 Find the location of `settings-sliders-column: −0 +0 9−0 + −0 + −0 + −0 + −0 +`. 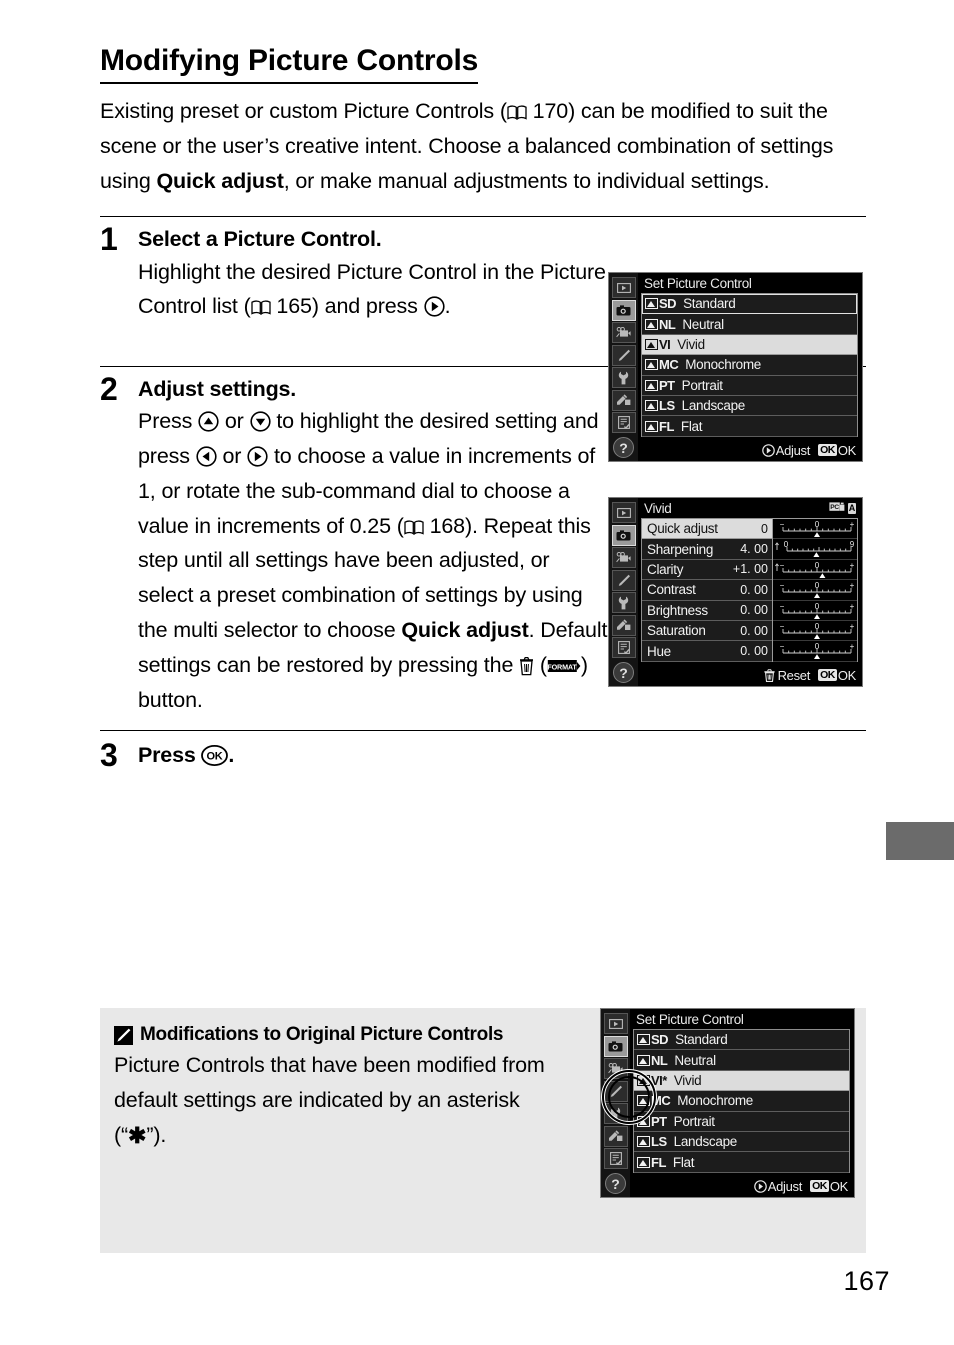

settings-sliders-column: −0 +0 9−0 + −0 + −0 + −0 + −0 + is located at coordinates (815, 590).